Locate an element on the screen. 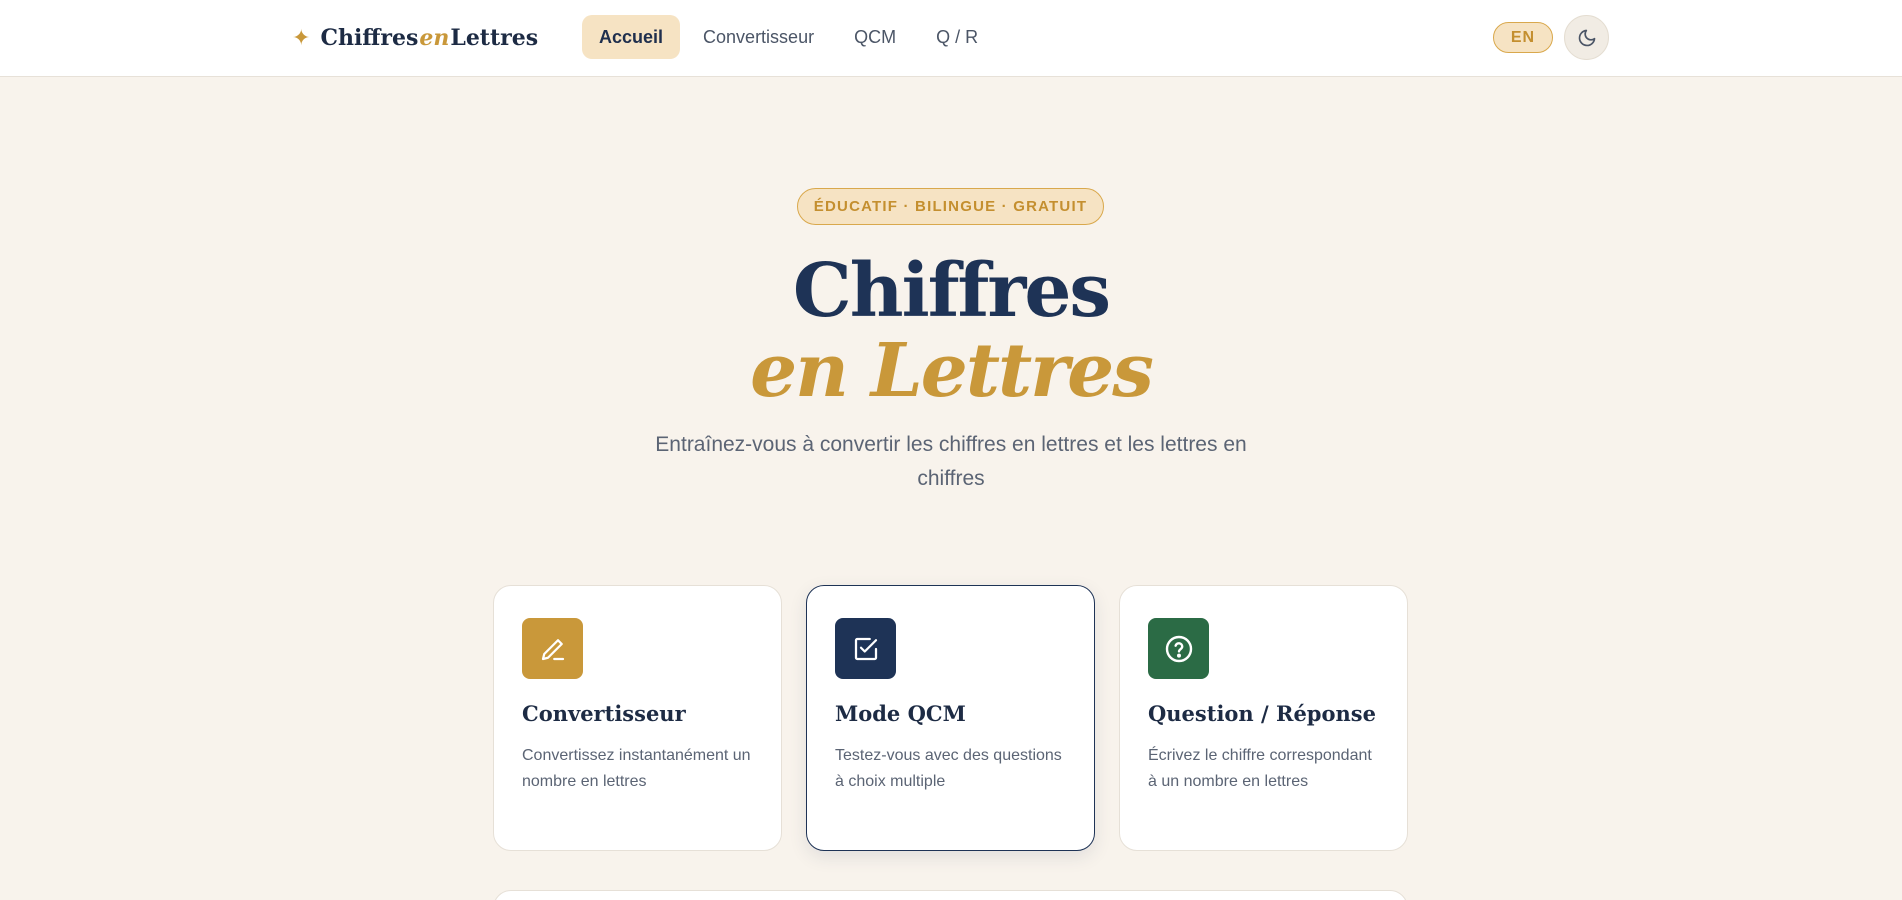 The image size is (1902, 900). checkbox-icon is located at coordinates (865, 648).